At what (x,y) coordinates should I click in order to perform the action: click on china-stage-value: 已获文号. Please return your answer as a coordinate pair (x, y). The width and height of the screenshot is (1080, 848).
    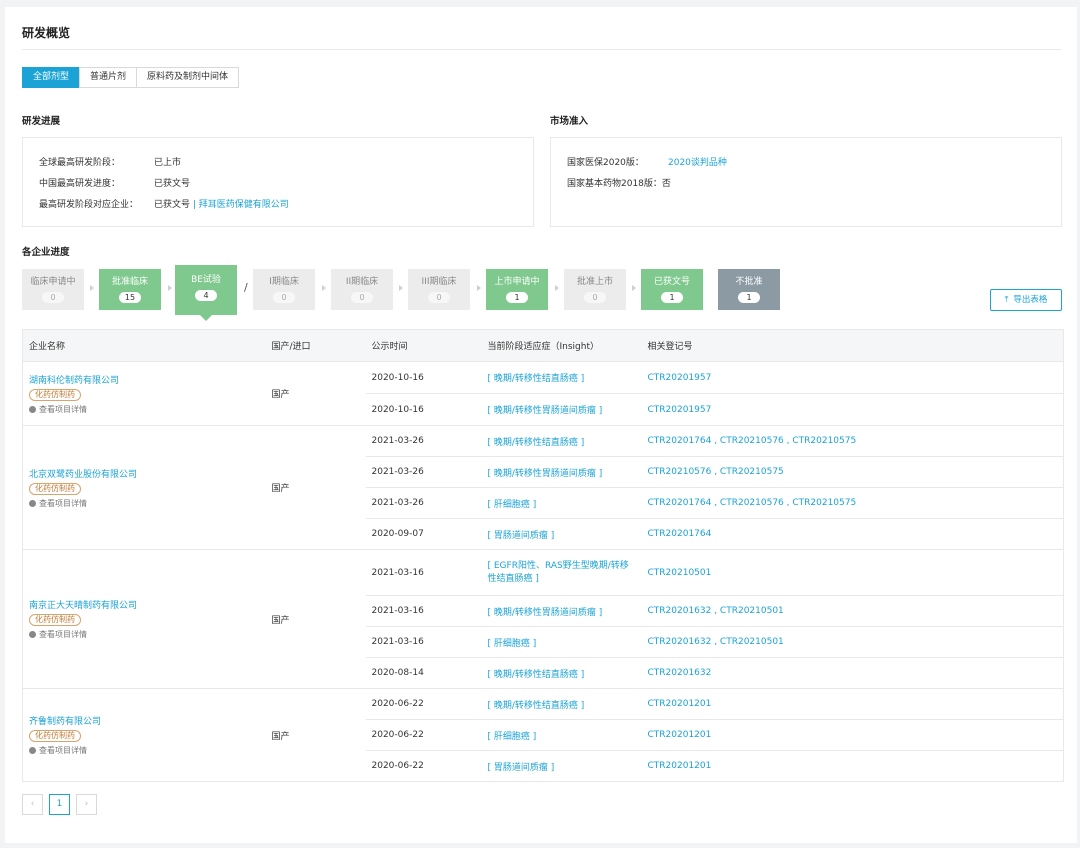
    Looking at the image, I should click on (172, 184).